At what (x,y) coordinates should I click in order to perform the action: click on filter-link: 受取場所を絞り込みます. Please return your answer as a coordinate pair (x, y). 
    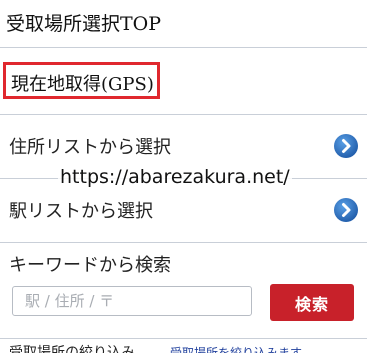
    Looking at the image, I should click on (236, 348).